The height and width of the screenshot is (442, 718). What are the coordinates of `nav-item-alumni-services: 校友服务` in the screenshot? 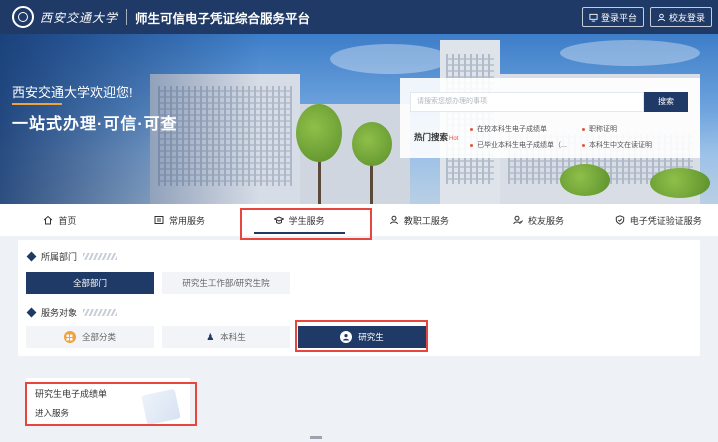 It's located at (539, 220).